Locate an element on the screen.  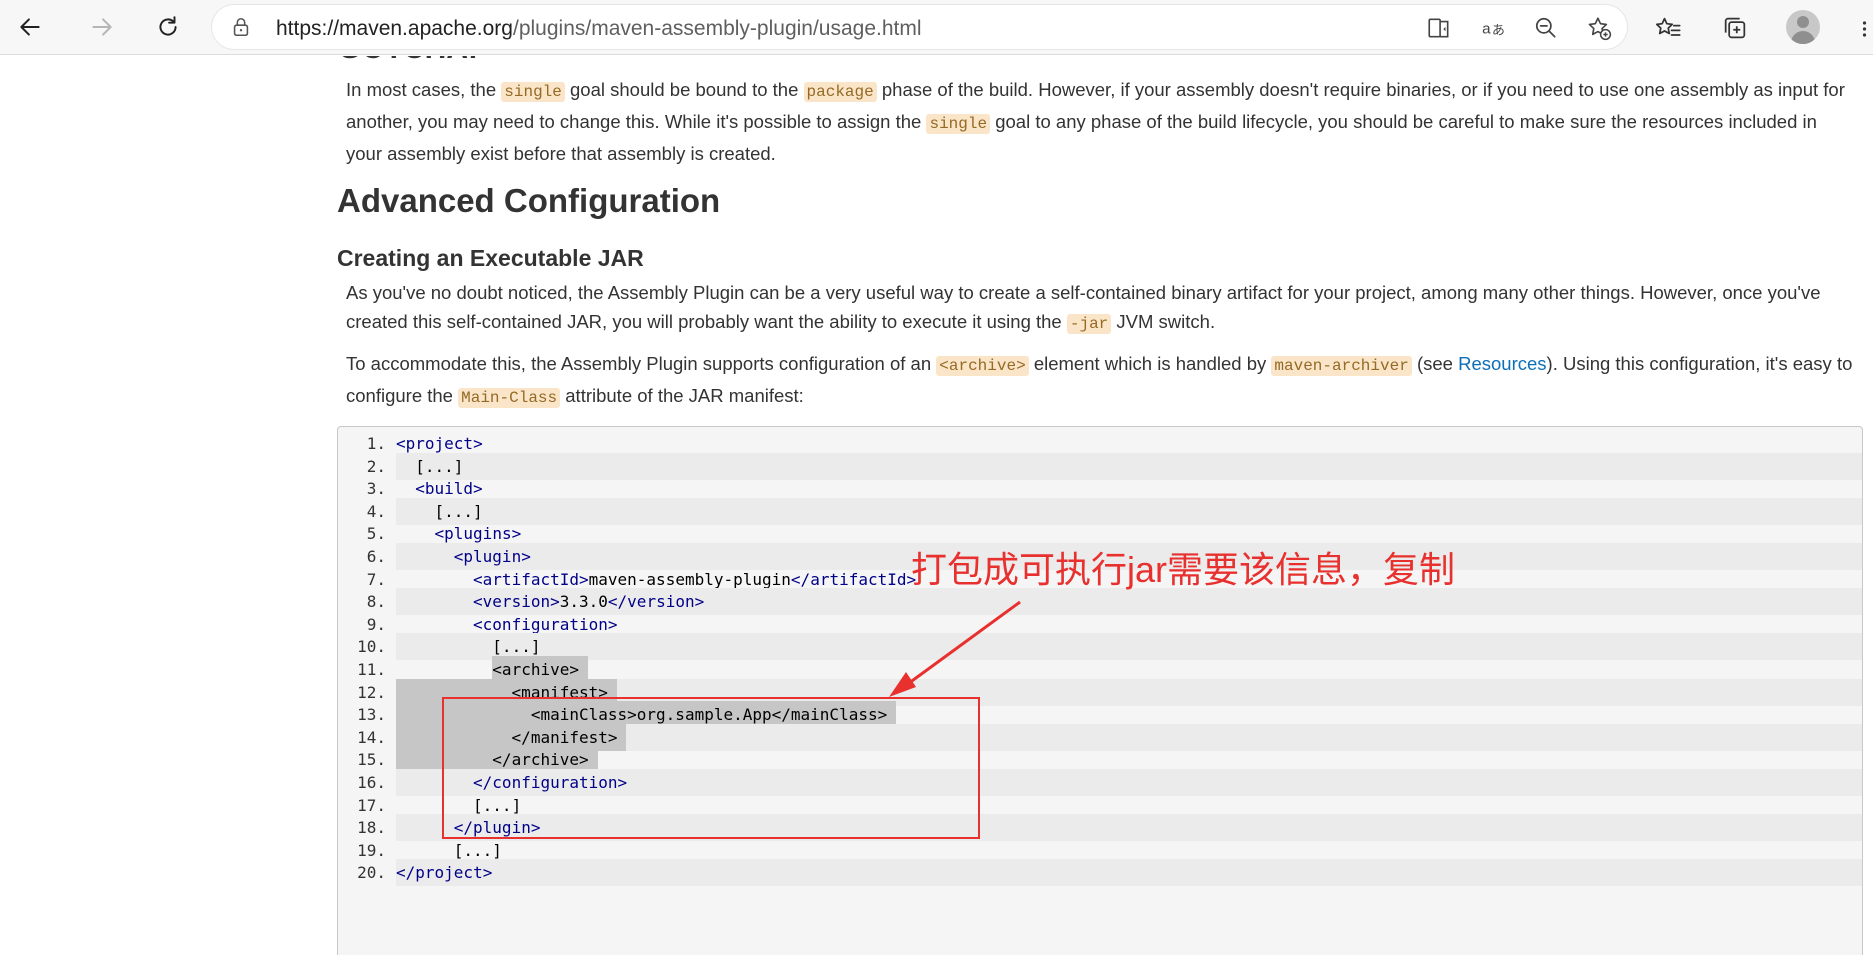
xml-tag: <project> is located at coordinates (439, 443).